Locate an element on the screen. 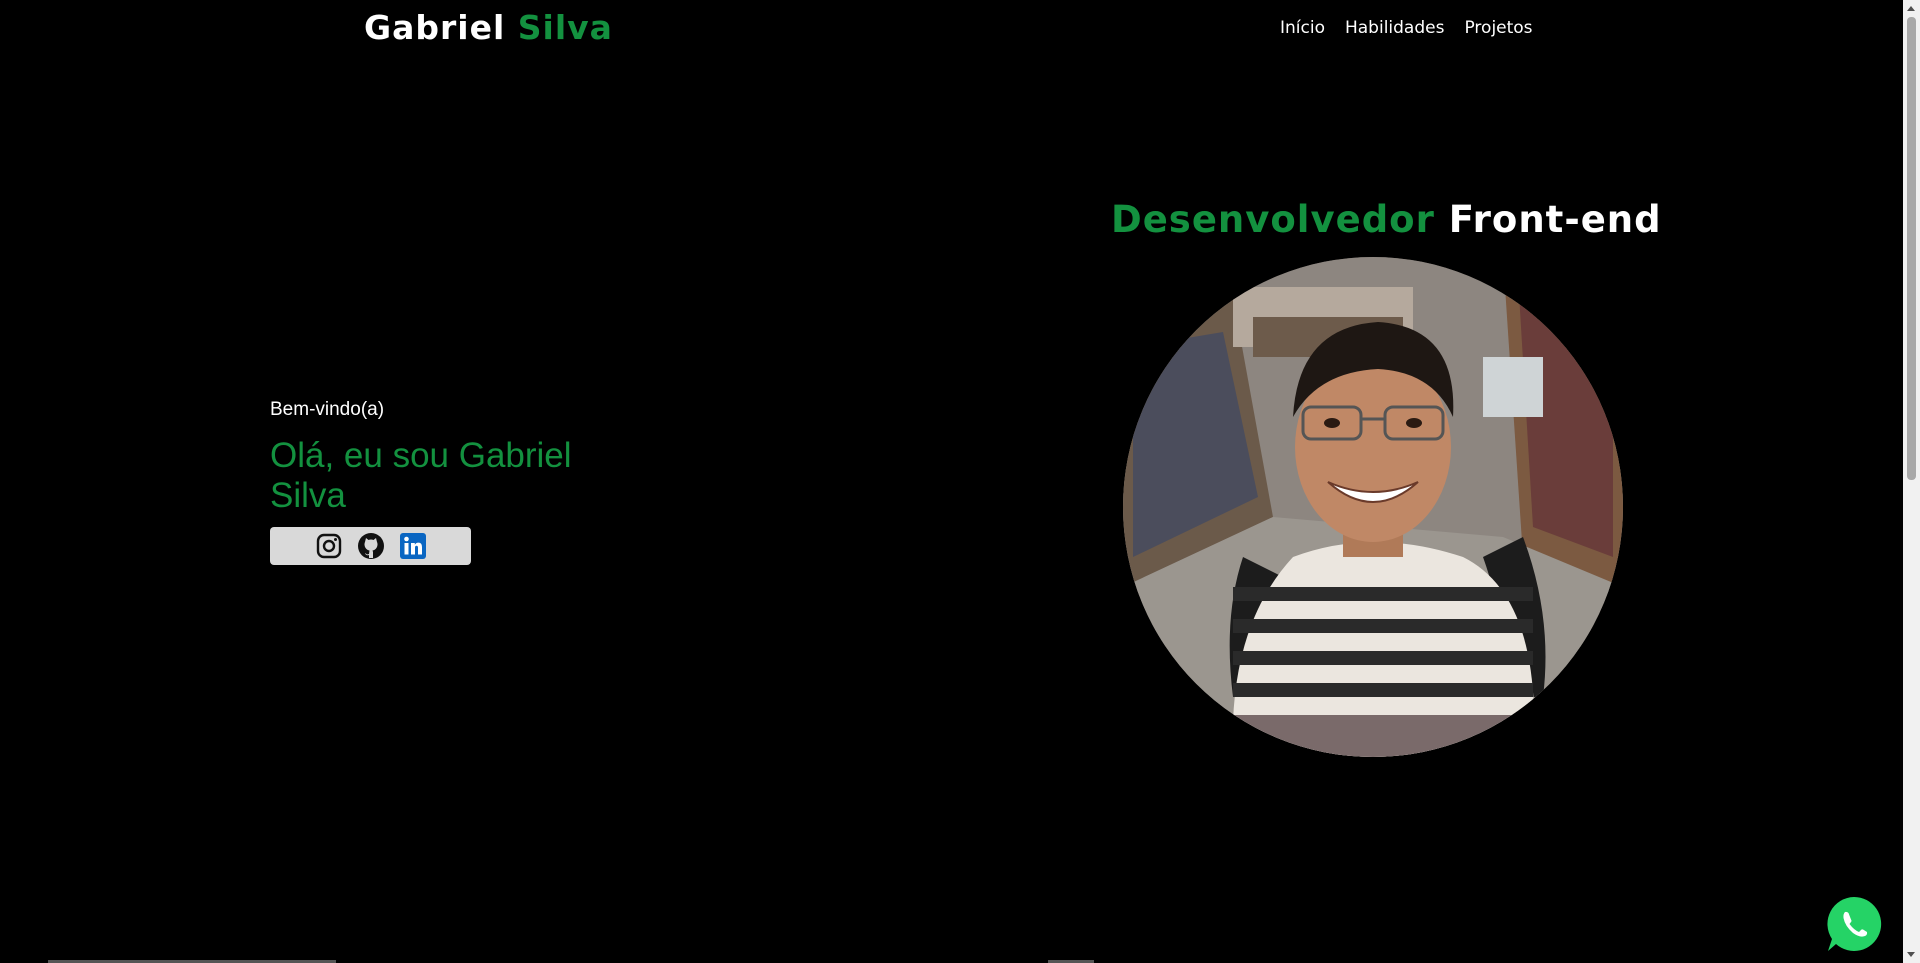 Image resolution: width=1920 pixels, height=963 pixels. main-nav: Início Habilidades Projetos is located at coordinates (1406, 28).